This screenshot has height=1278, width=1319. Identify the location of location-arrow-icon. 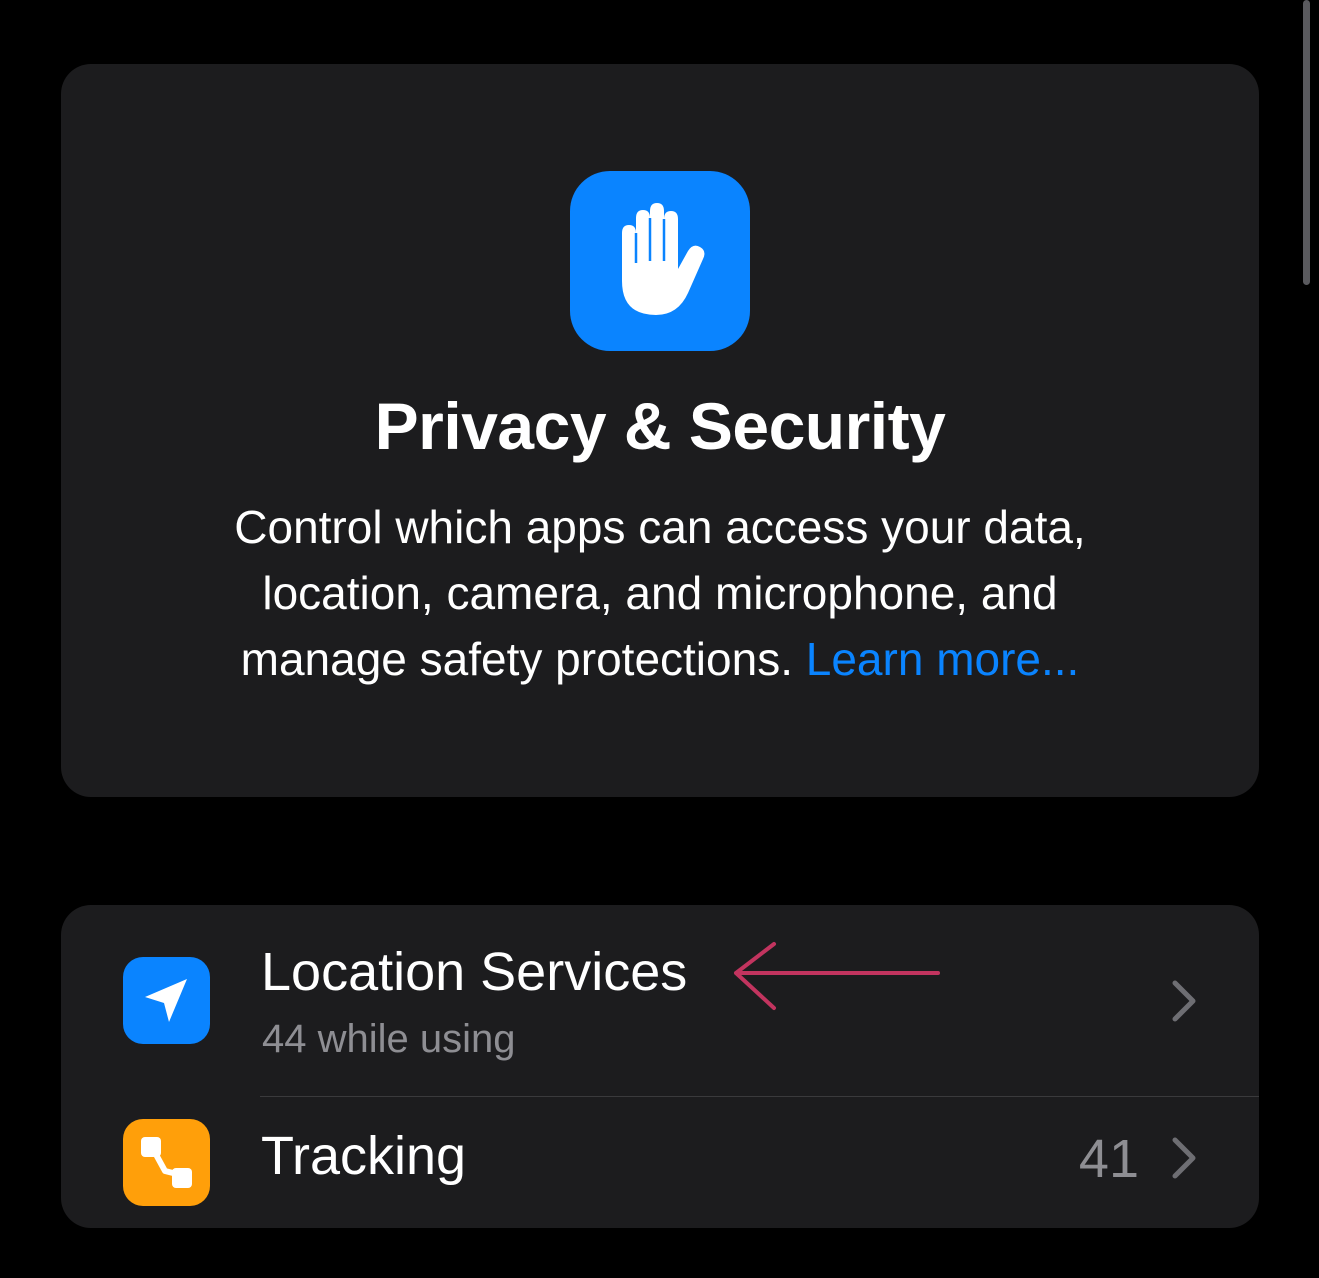
(166, 1000).